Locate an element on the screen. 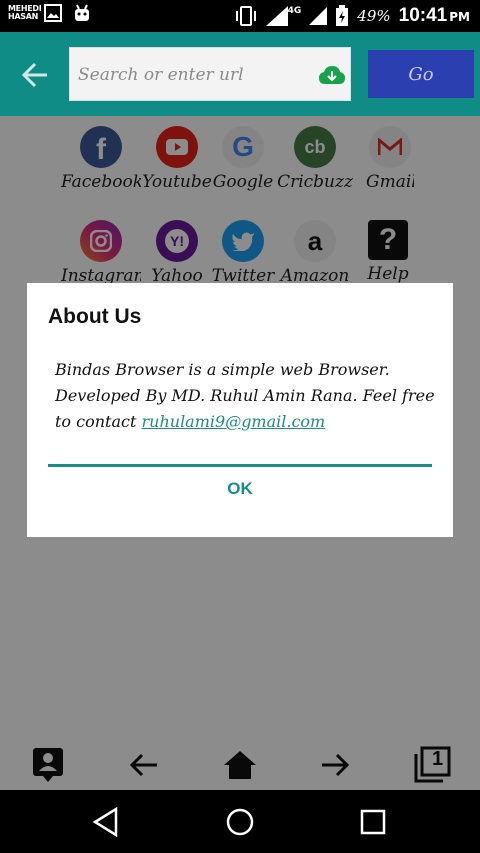  dialog-title: About Us is located at coordinates (95, 316).